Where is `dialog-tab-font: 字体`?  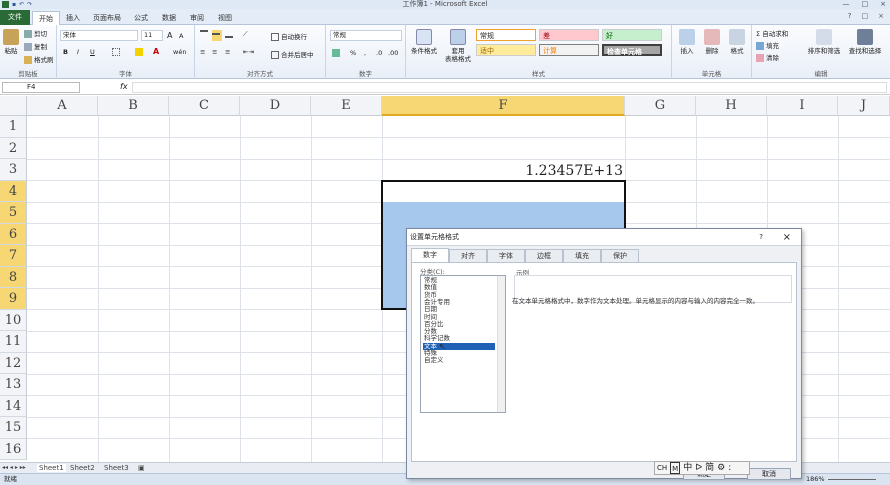
dialog-tab-font: 字体 is located at coordinates (506, 255).